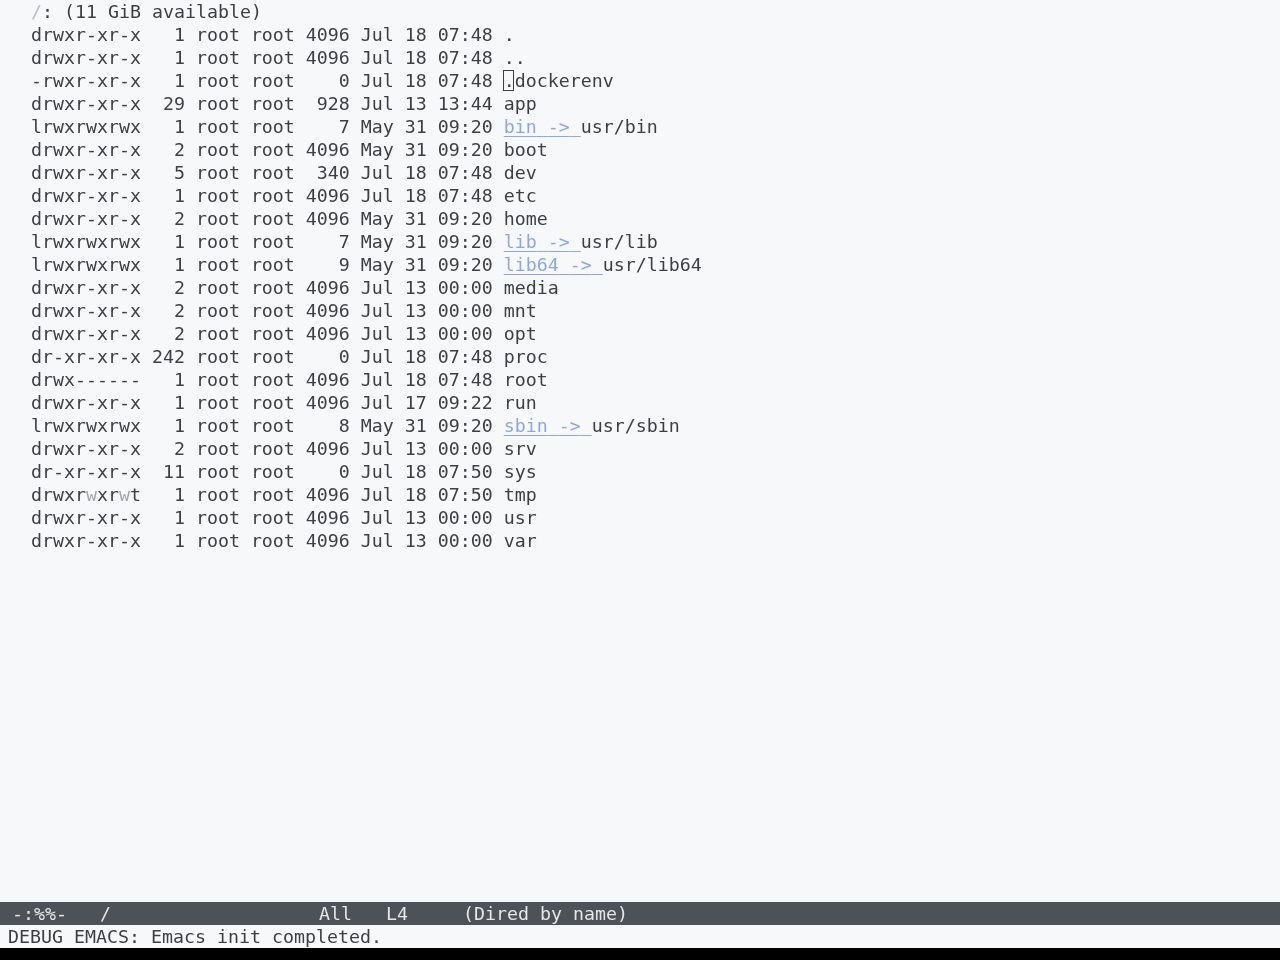  Describe the element at coordinates (86, 494) in the screenshot. I see `permissions-text: drwxrwxrwt` at that location.